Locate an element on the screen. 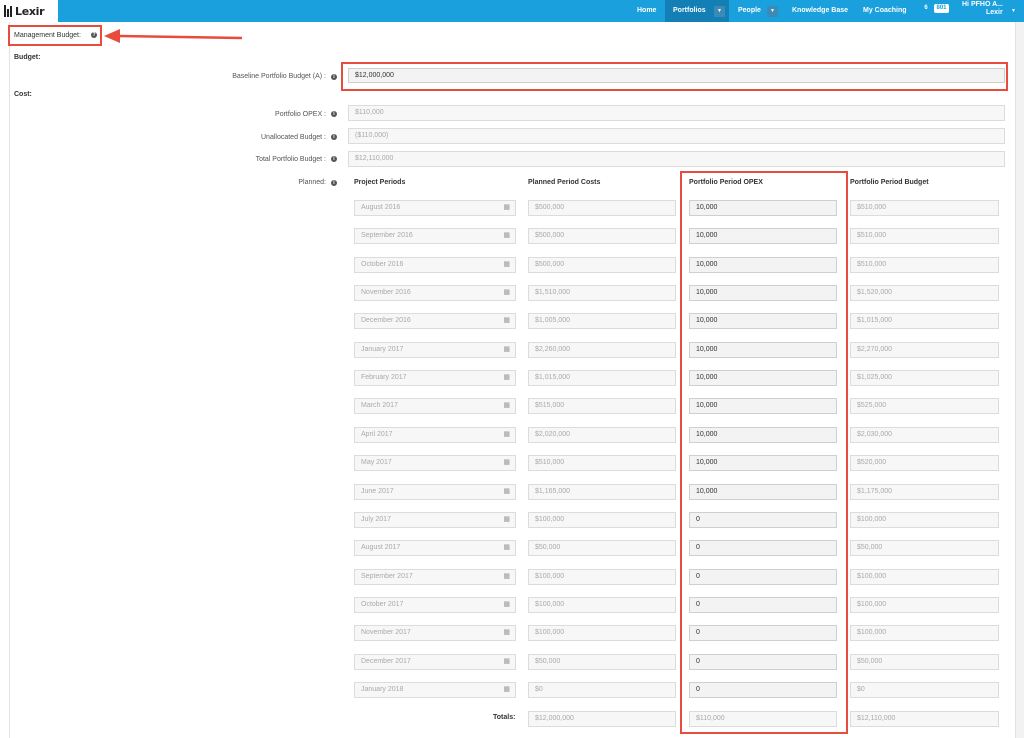 The width and height of the screenshot is (1024, 738). period-date-input-text: July 2017 is located at coordinates (376, 519).